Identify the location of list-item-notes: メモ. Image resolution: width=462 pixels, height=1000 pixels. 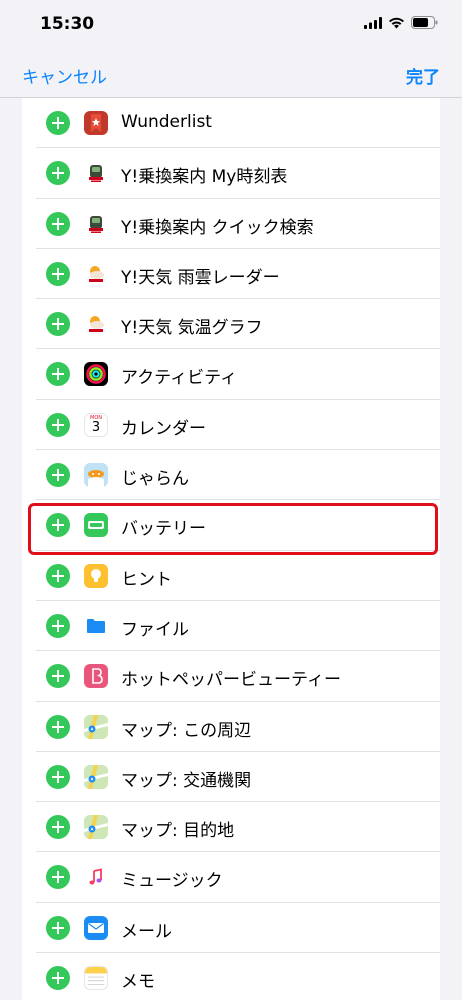
(231, 976).